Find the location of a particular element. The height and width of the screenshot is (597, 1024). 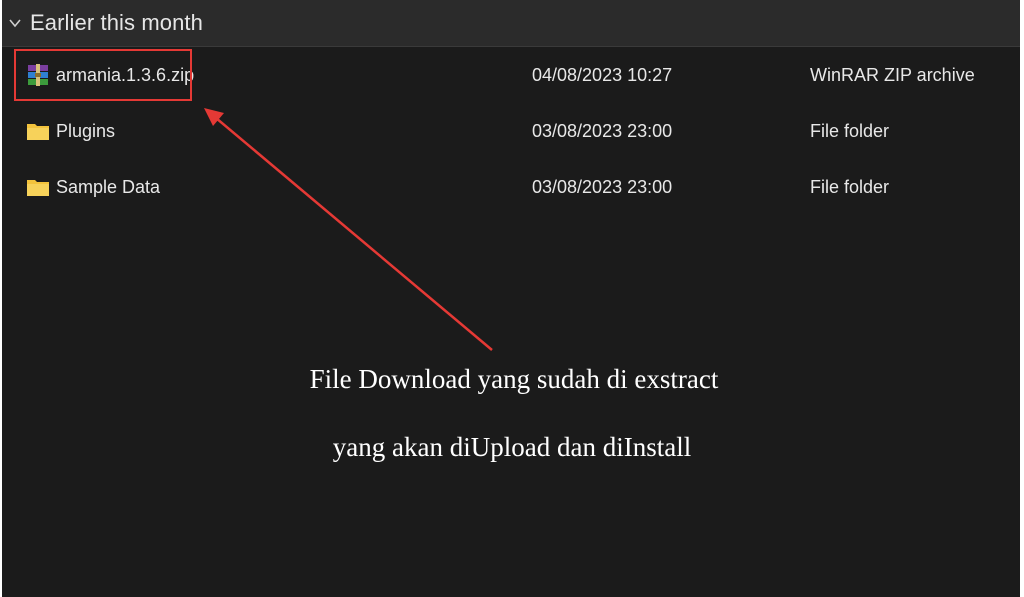

annotation-arrow is located at coordinates (348, 229).